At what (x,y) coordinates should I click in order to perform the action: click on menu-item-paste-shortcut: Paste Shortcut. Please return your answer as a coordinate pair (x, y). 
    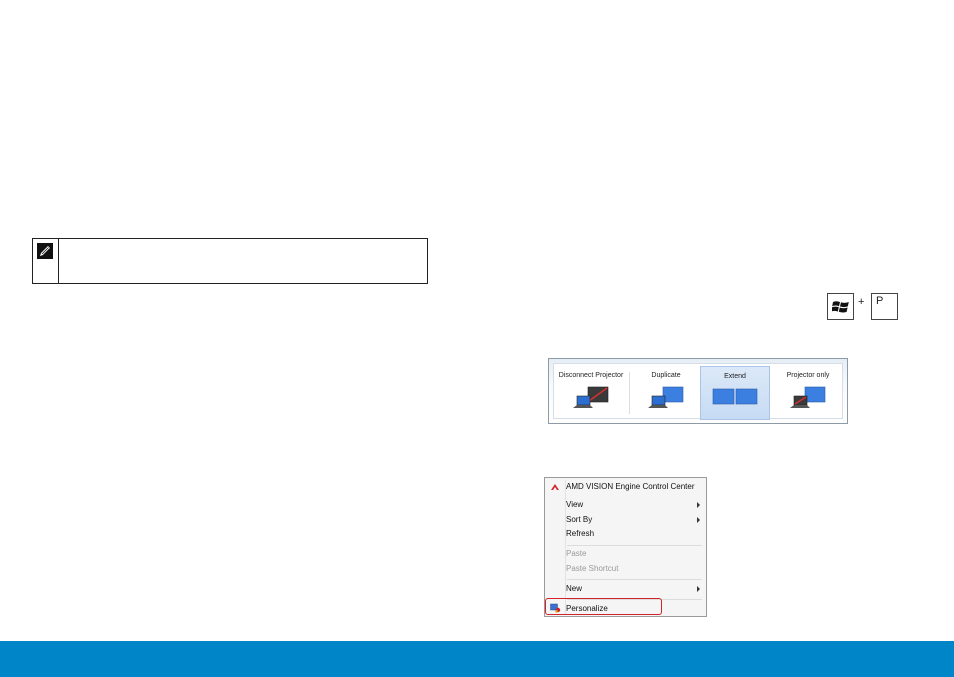
    Looking at the image, I should click on (634, 569).